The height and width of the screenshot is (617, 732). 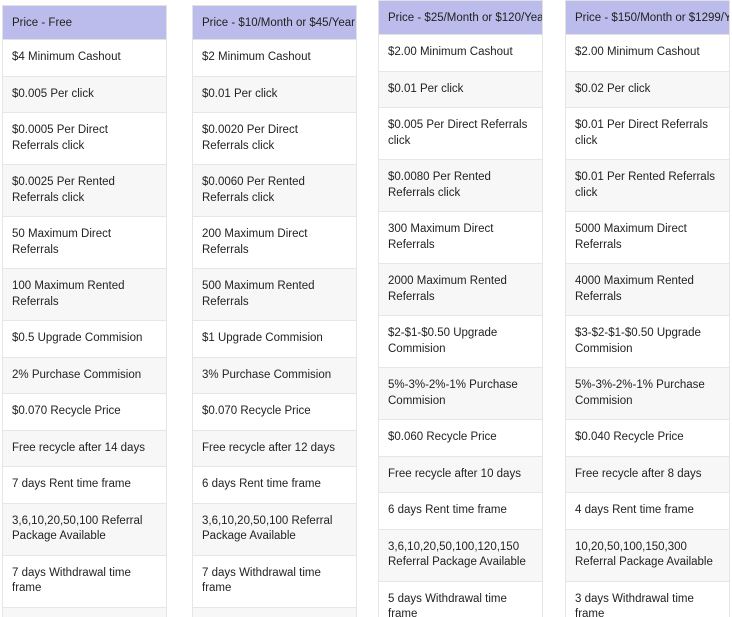 What do you see at coordinates (68, 294) in the screenshot?
I see `plan-feature-text: 100 Maximum Rented Referrals` at bounding box center [68, 294].